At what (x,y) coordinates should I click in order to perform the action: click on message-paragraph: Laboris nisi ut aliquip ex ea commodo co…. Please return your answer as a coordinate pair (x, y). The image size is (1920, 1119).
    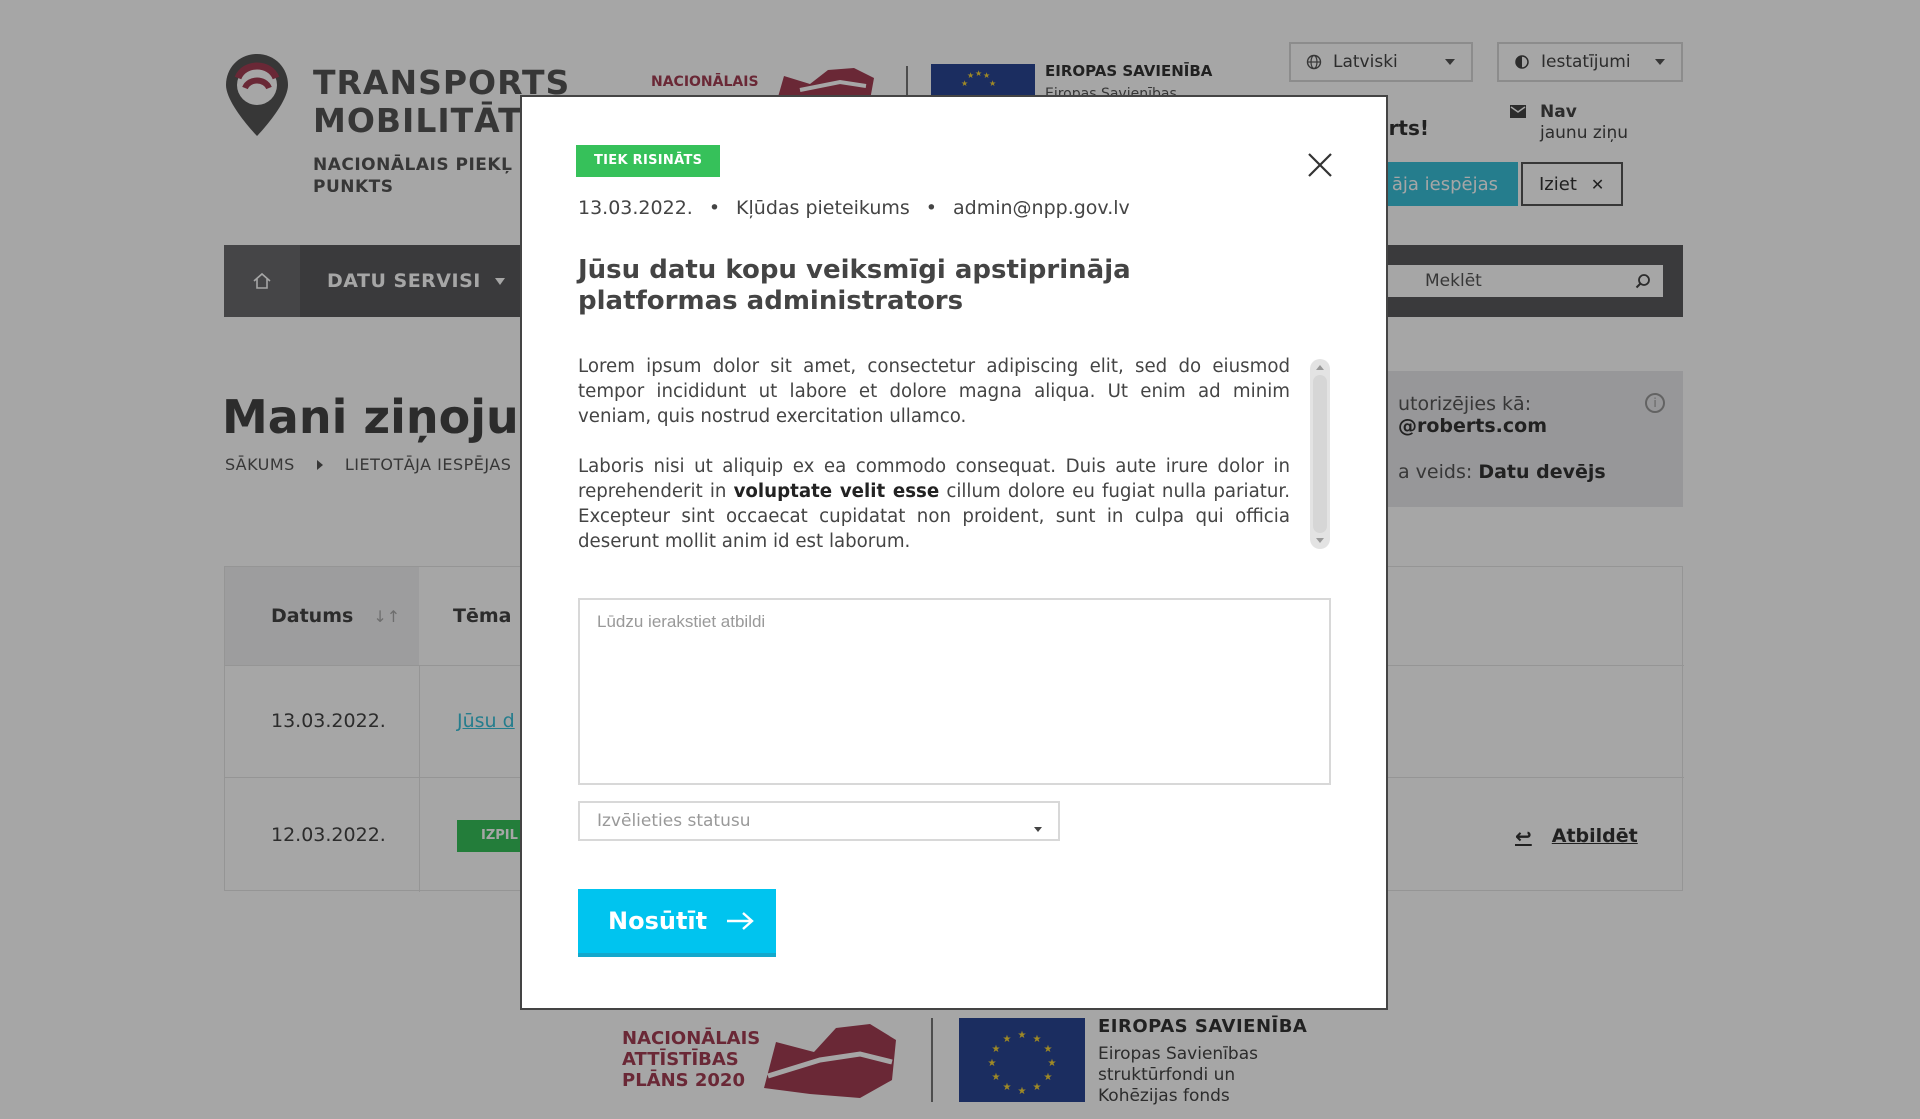
    Looking at the image, I should click on (934, 504).